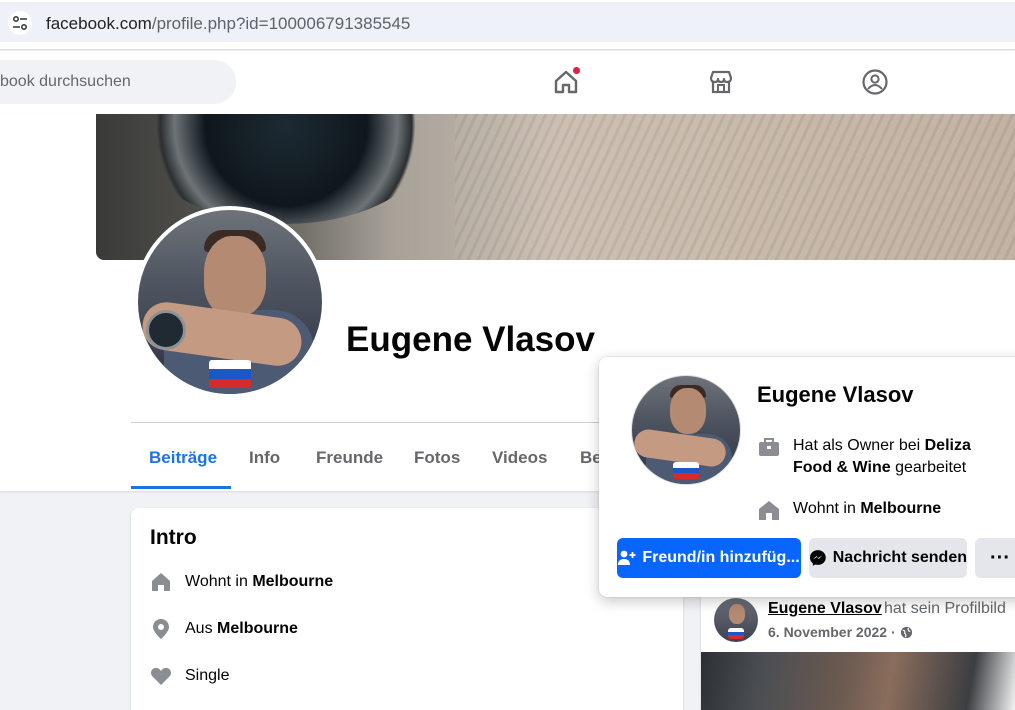 This screenshot has height=710, width=1015. What do you see at coordinates (181, 487) in the screenshot?
I see `active-tab-indicator` at bounding box center [181, 487].